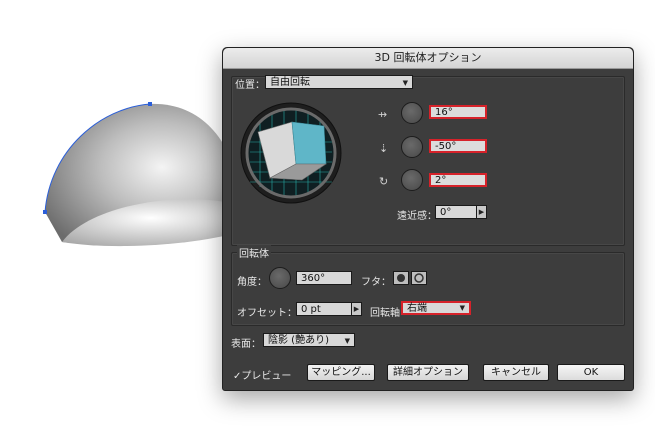 The height and width of the screenshot is (435, 655). Describe the element at coordinates (383, 114) in the screenshot. I see `x-axis-icon: ⇸` at that location.